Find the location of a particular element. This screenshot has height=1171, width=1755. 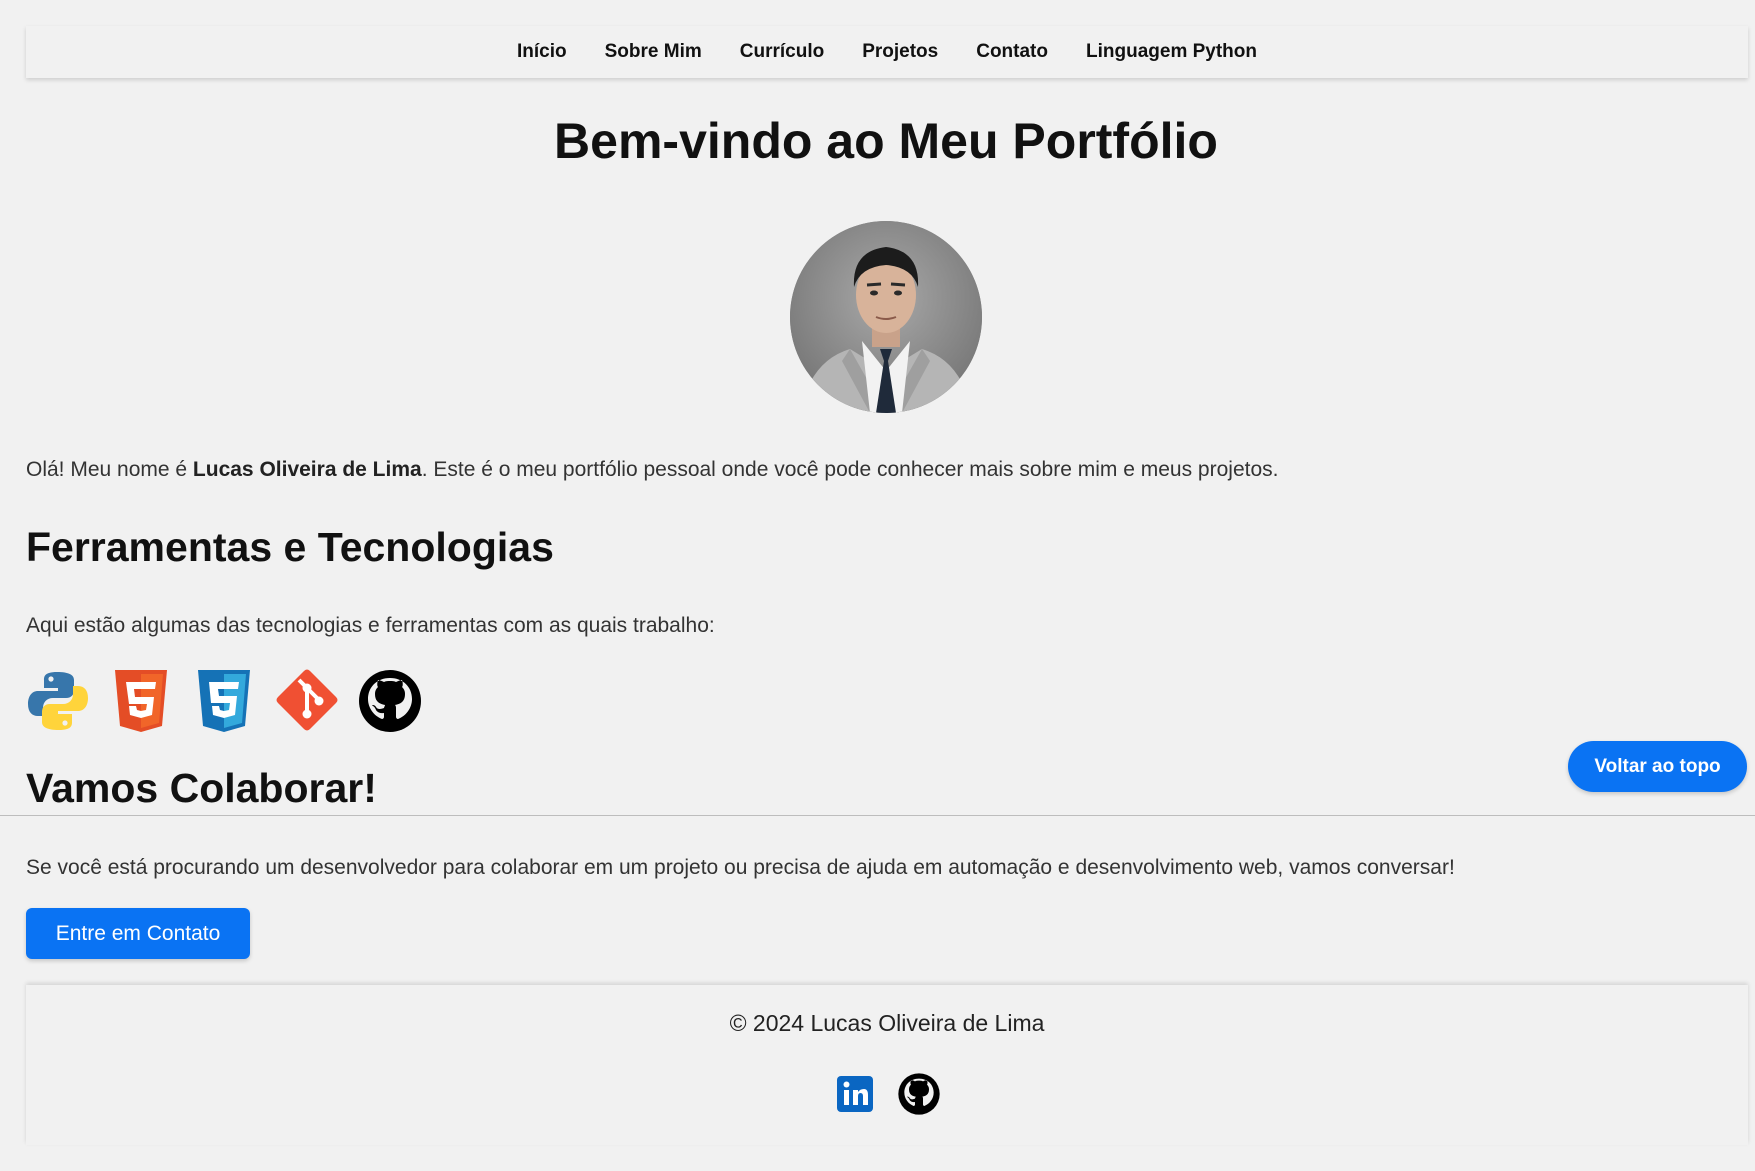

nav-link-linguagem-python: Linguagem Python is located at coordinates (1171, 52).